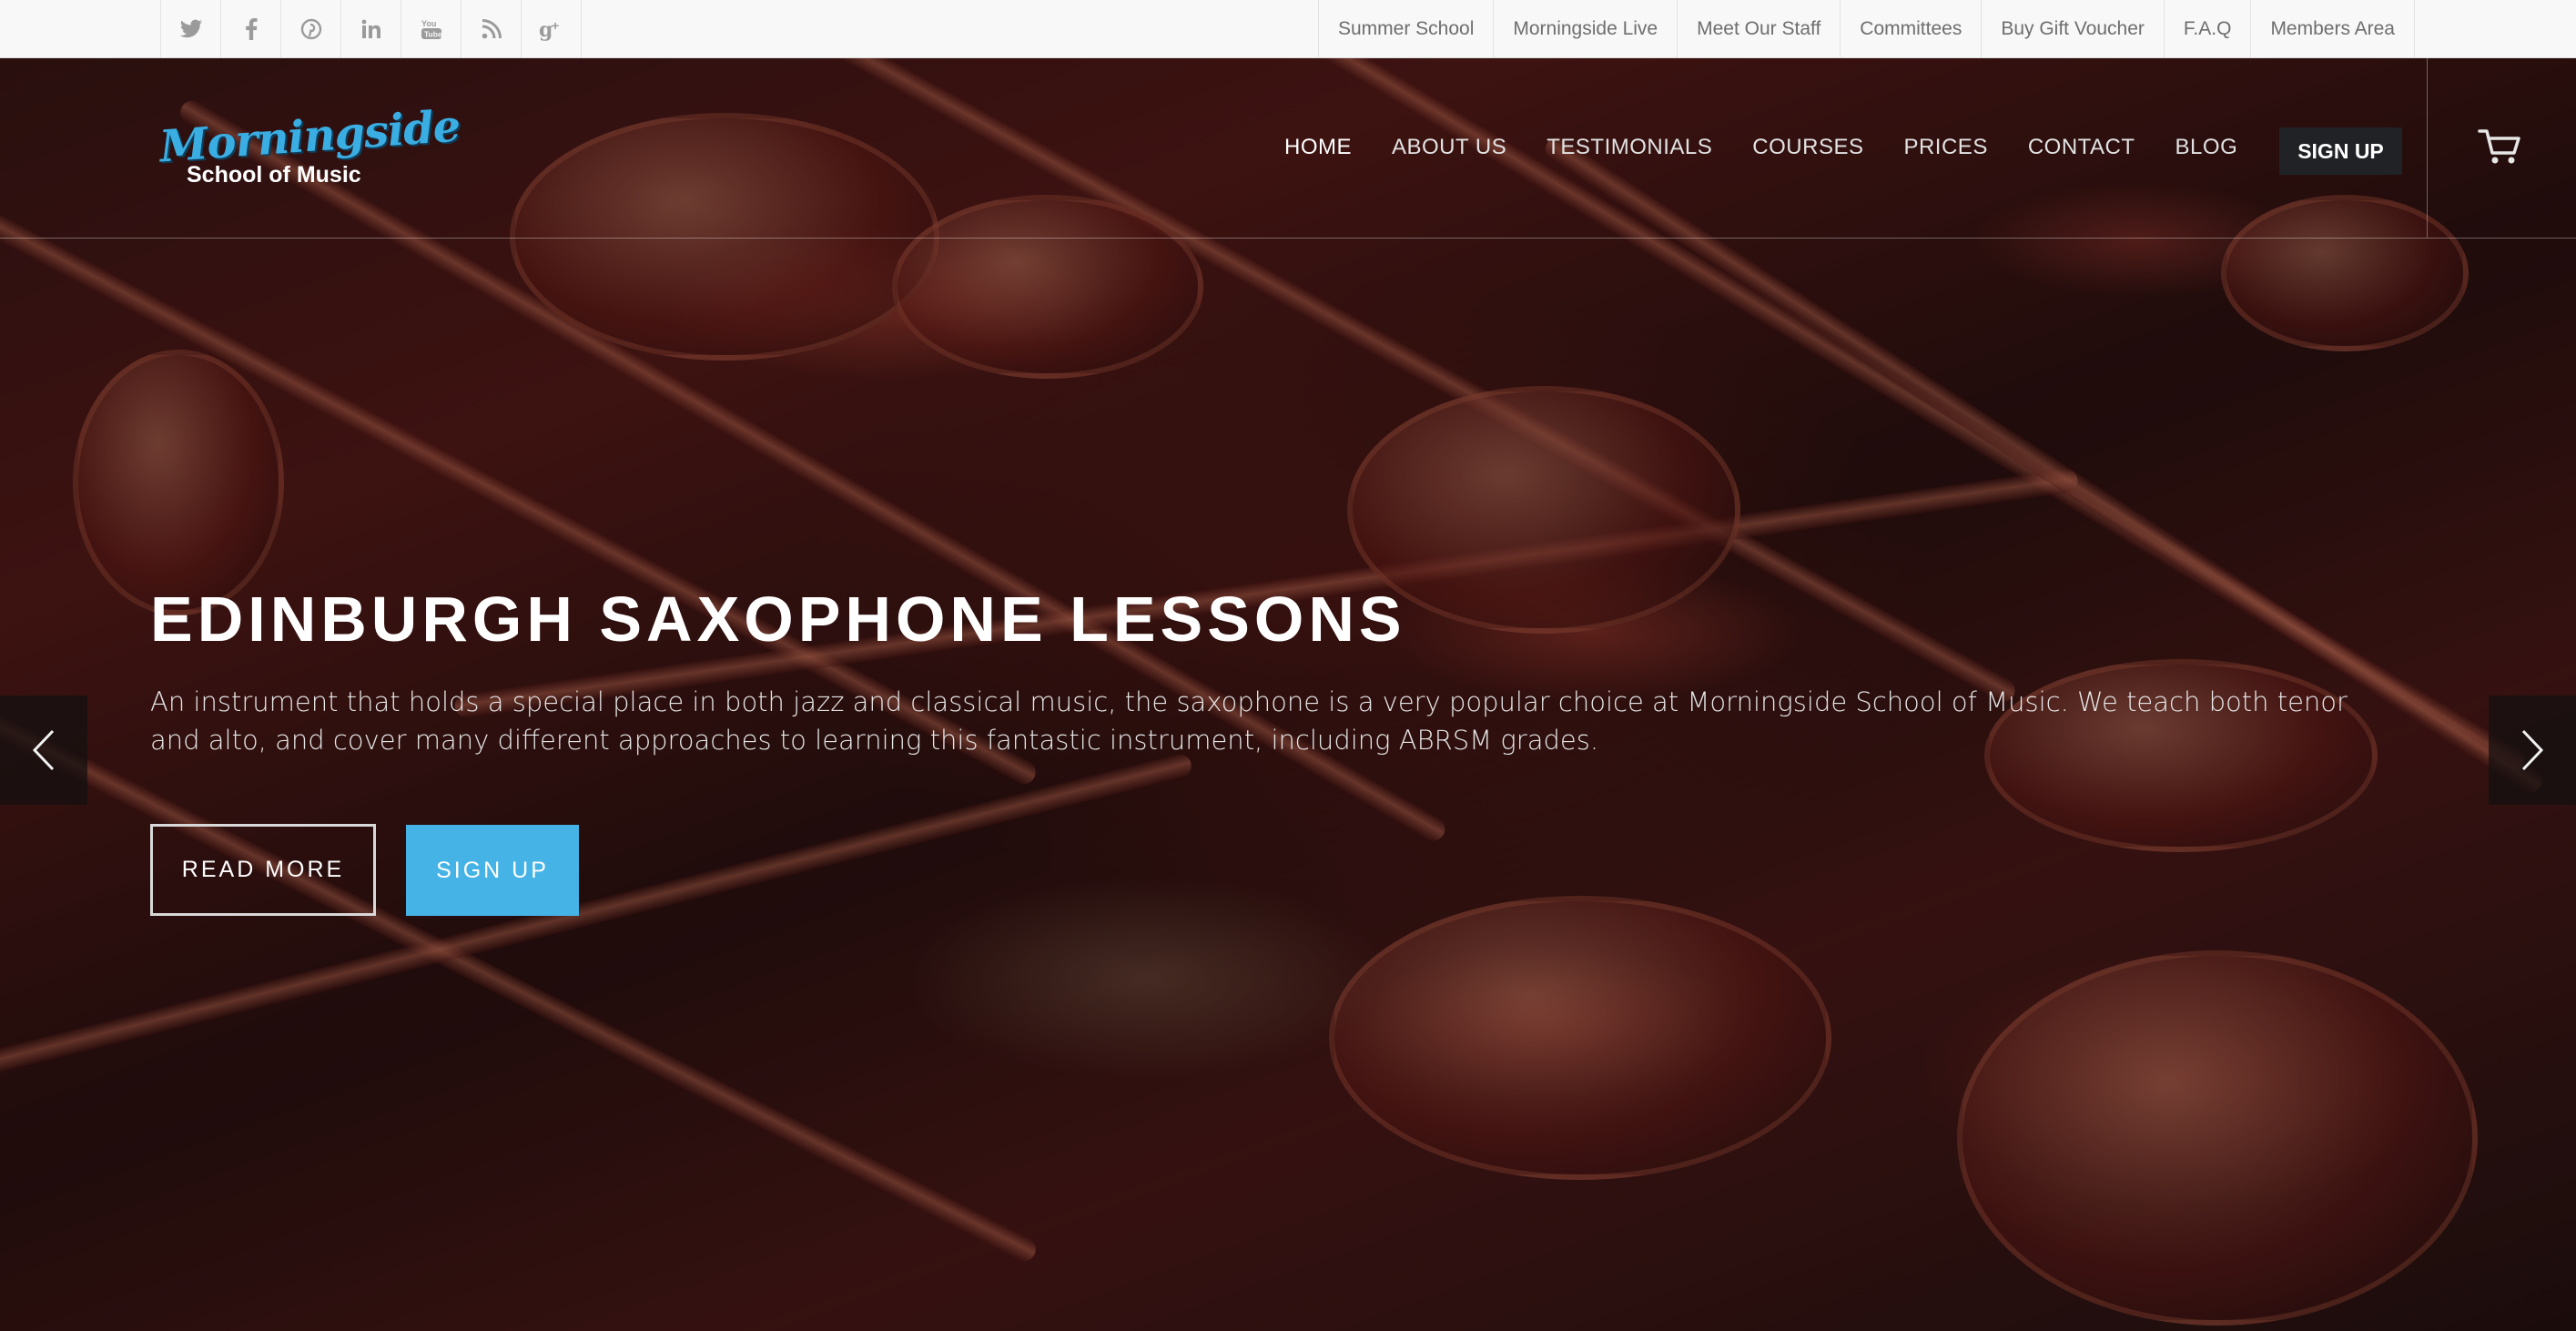 The width and height of the screenshot is (2576, 1331). Describe the element at coordinates (428, 23) in the screenshot. I see `svg-text: You` at that location.